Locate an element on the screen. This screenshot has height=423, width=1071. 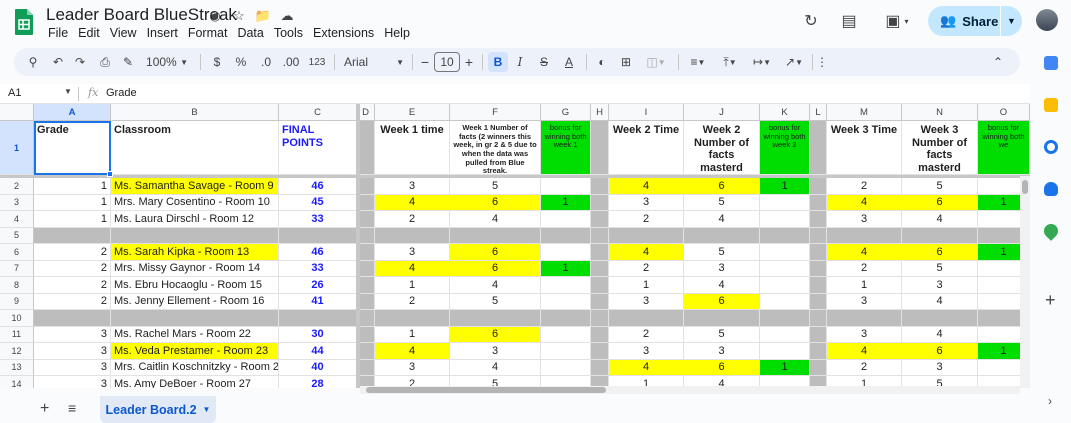
menu-insert: Insert is located at coordinates (162, 33).